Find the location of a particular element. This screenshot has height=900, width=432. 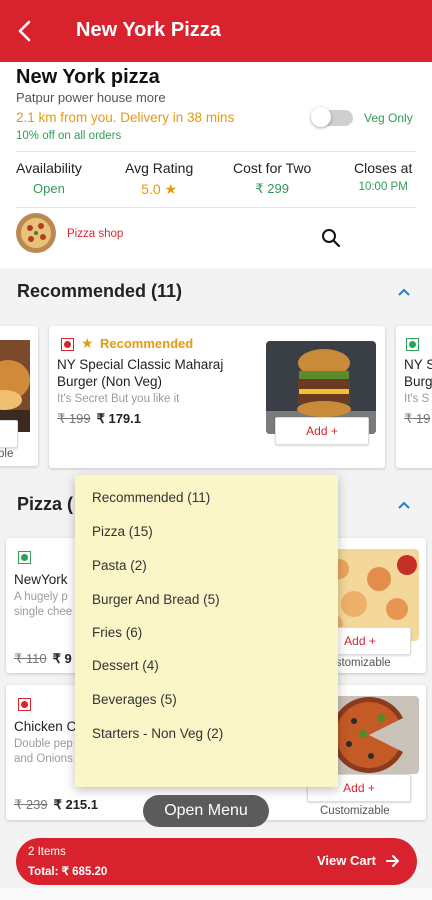

closes-value: 10:00 PM is located at coordinates (383, 187).